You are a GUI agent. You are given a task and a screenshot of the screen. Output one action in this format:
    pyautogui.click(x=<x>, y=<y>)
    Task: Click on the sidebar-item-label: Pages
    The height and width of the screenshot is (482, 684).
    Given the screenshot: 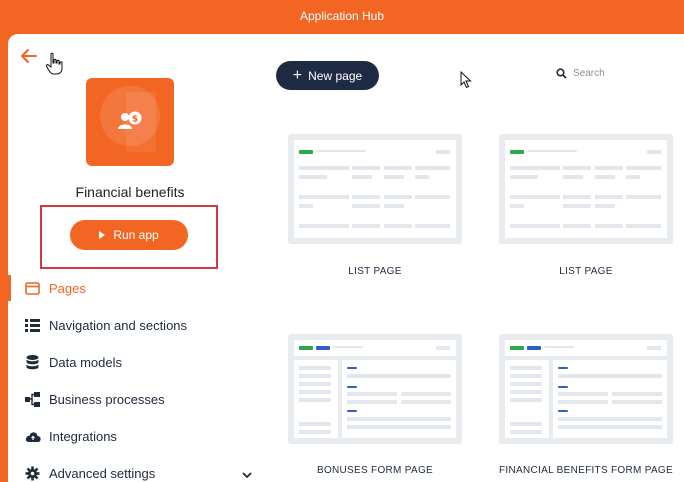 What is the action you would take?
    pyautogui.click(x=67, y=288)
    